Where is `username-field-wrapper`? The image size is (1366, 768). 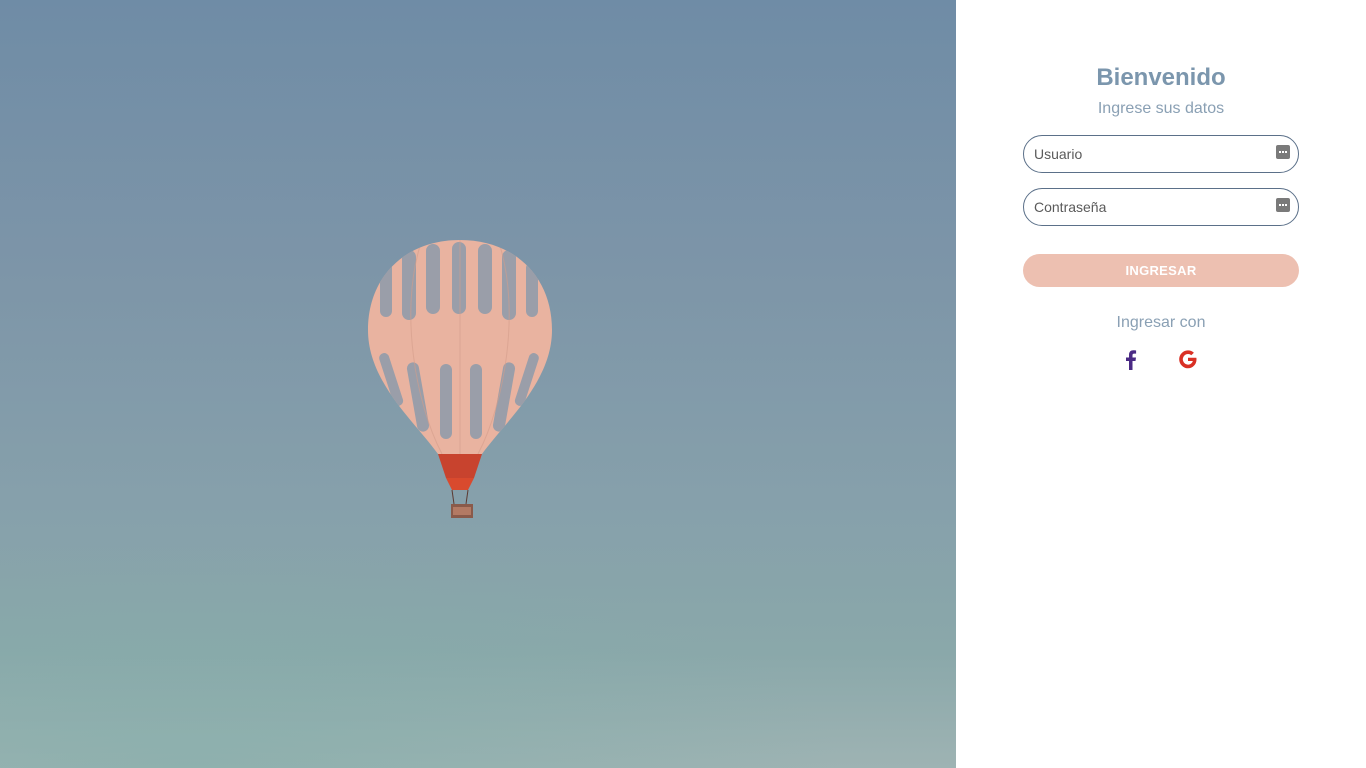 username-field-wrapper is located at coordinates (1161, 154).